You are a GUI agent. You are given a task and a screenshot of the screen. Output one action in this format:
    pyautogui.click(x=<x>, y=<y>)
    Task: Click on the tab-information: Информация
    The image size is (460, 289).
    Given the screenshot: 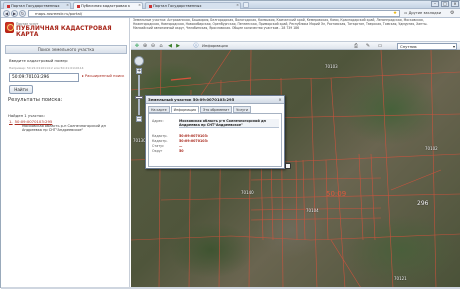 What is the action you would take?
    pyautogui.click(x=185, y=109)
    